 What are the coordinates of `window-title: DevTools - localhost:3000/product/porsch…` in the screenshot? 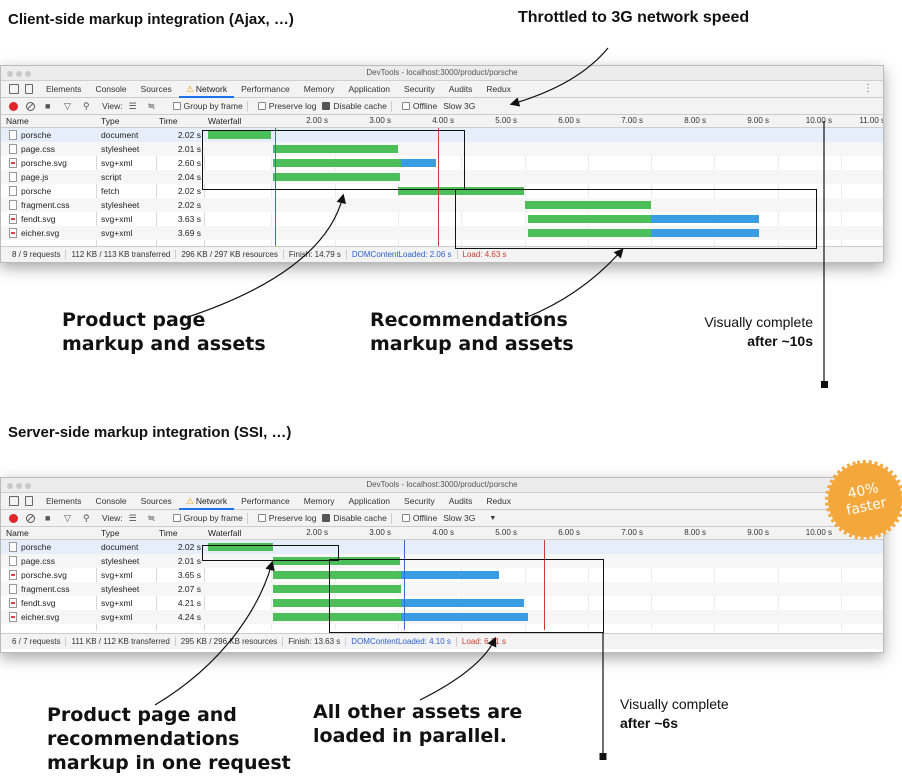 It's located at (442, 72).